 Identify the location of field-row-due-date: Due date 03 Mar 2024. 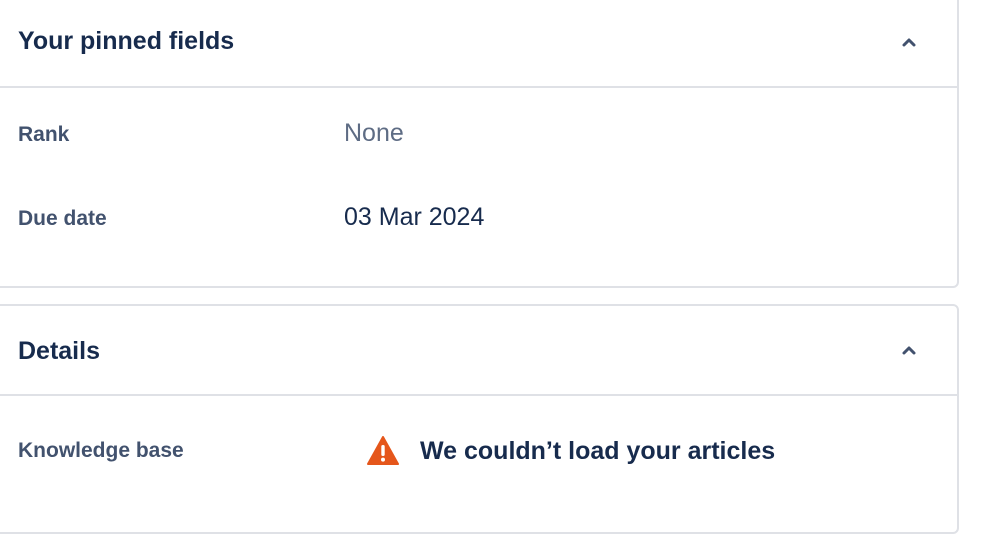
(478, 219).